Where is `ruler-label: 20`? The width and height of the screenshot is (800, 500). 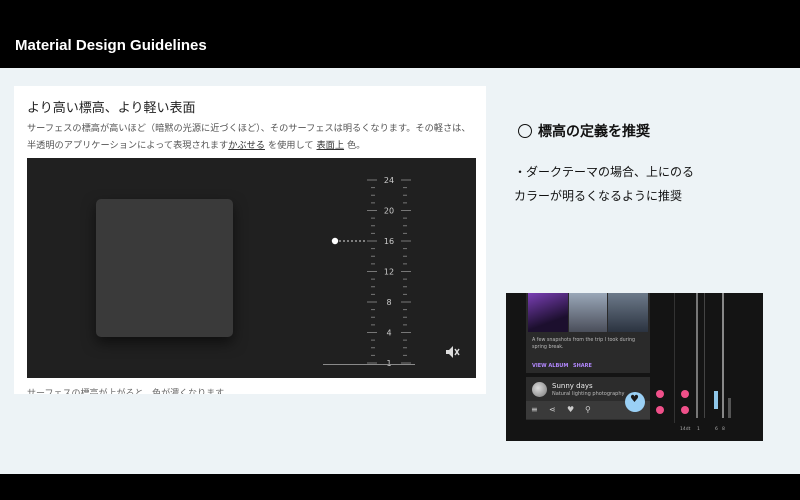 ruler-label: 20 is located at coordinates (389, 211).